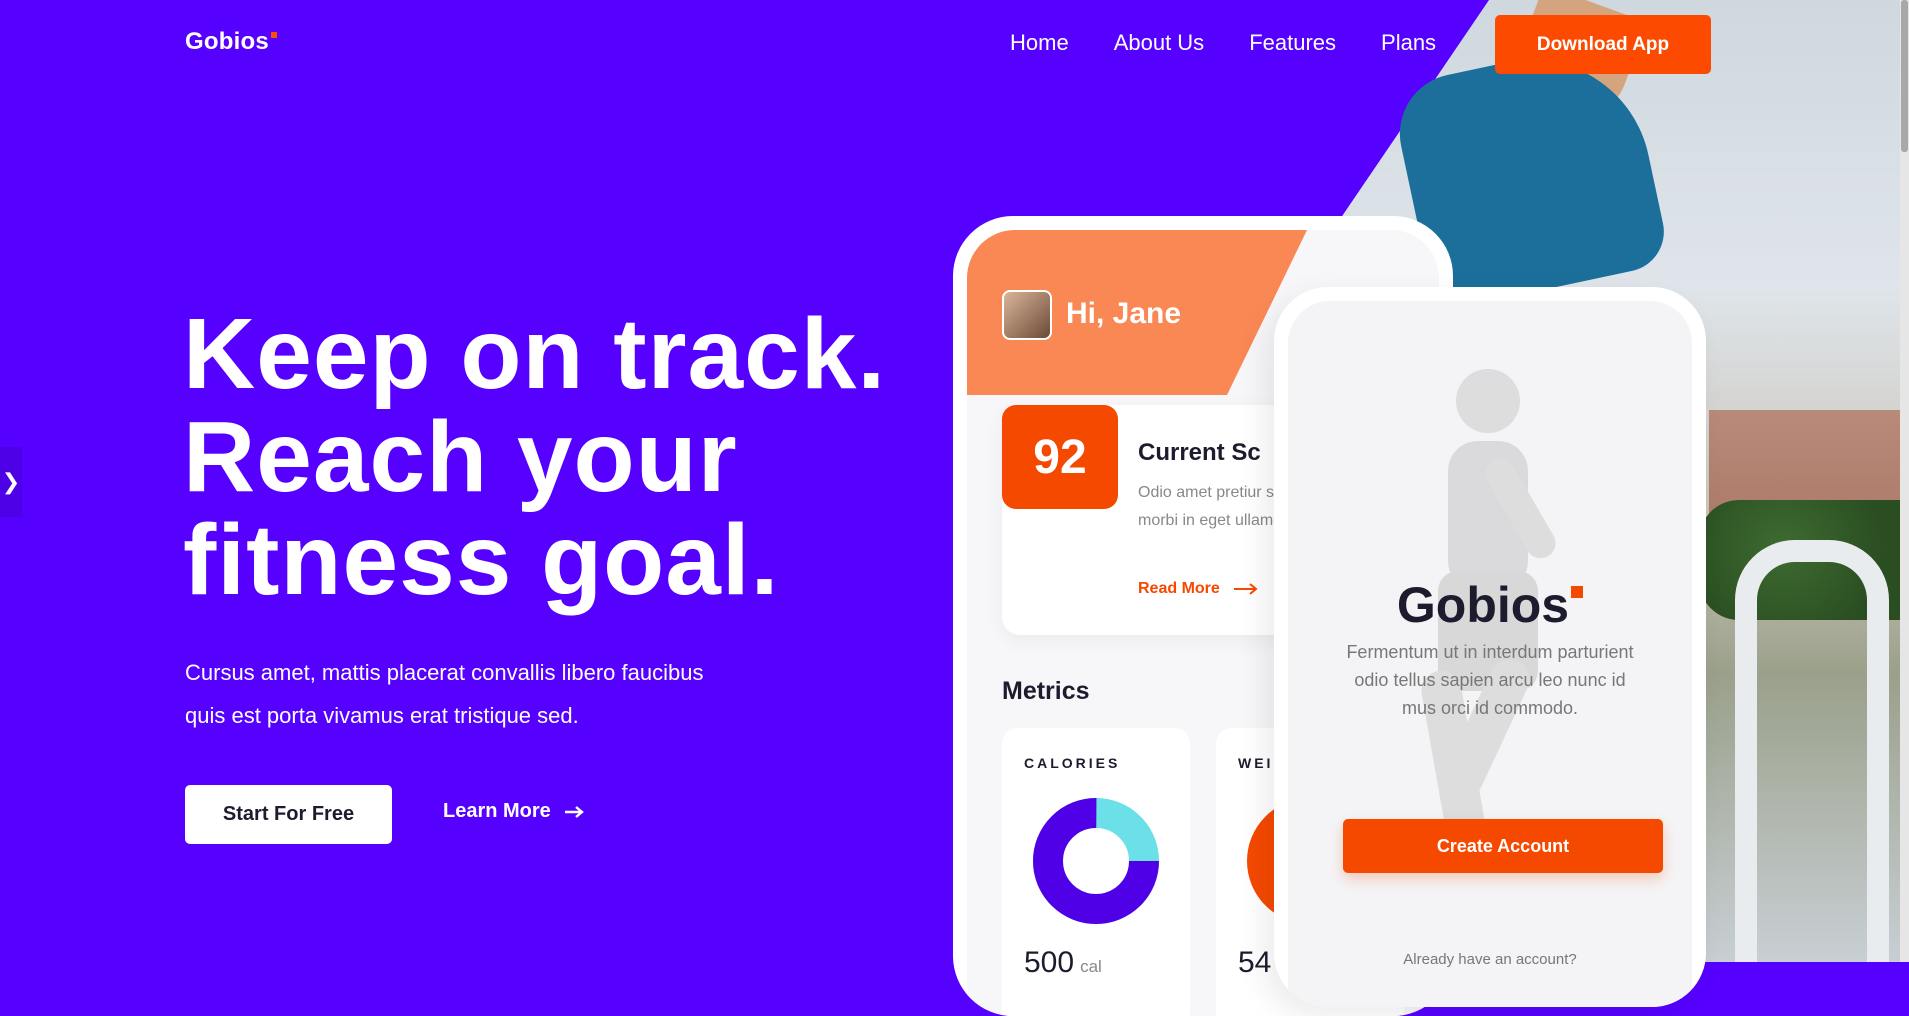 The width and height of the screenshot is (1909, 1016). Describe the element at coordinates (227, 41) in the screenshot. I see `brand-name: Gobios` at that location.